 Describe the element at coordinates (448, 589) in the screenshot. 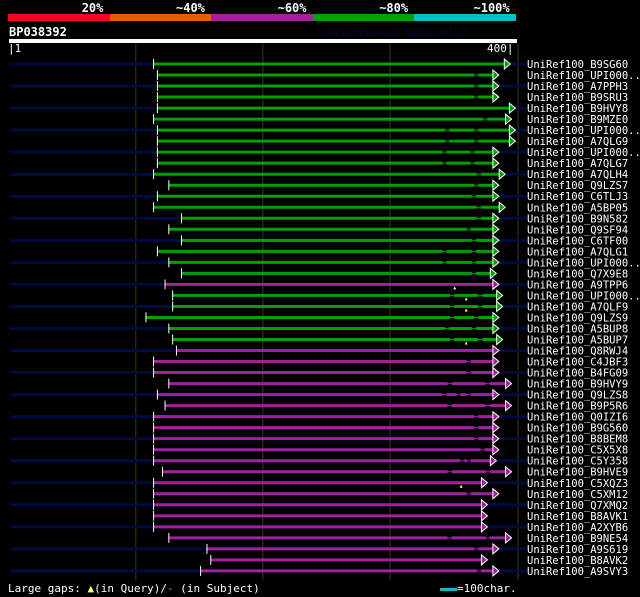

I see `scale-key-bar-icon` at that location.